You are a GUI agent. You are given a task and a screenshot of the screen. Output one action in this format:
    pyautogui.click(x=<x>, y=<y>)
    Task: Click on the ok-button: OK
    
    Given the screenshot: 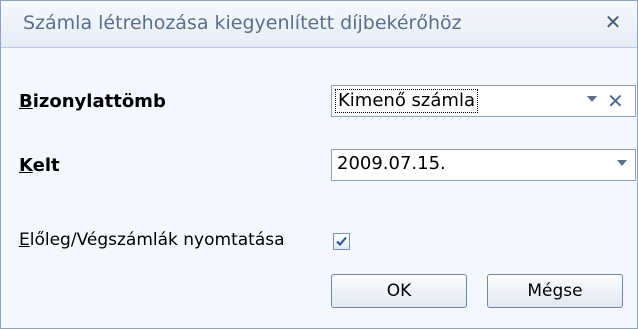 What is the action you would take?
    pyautogui.click(x=399, y=291)
    